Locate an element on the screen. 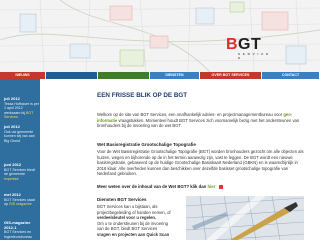 This screenshot has width=320, height=240. map-drawing-image is located at coordinates (245, 218).